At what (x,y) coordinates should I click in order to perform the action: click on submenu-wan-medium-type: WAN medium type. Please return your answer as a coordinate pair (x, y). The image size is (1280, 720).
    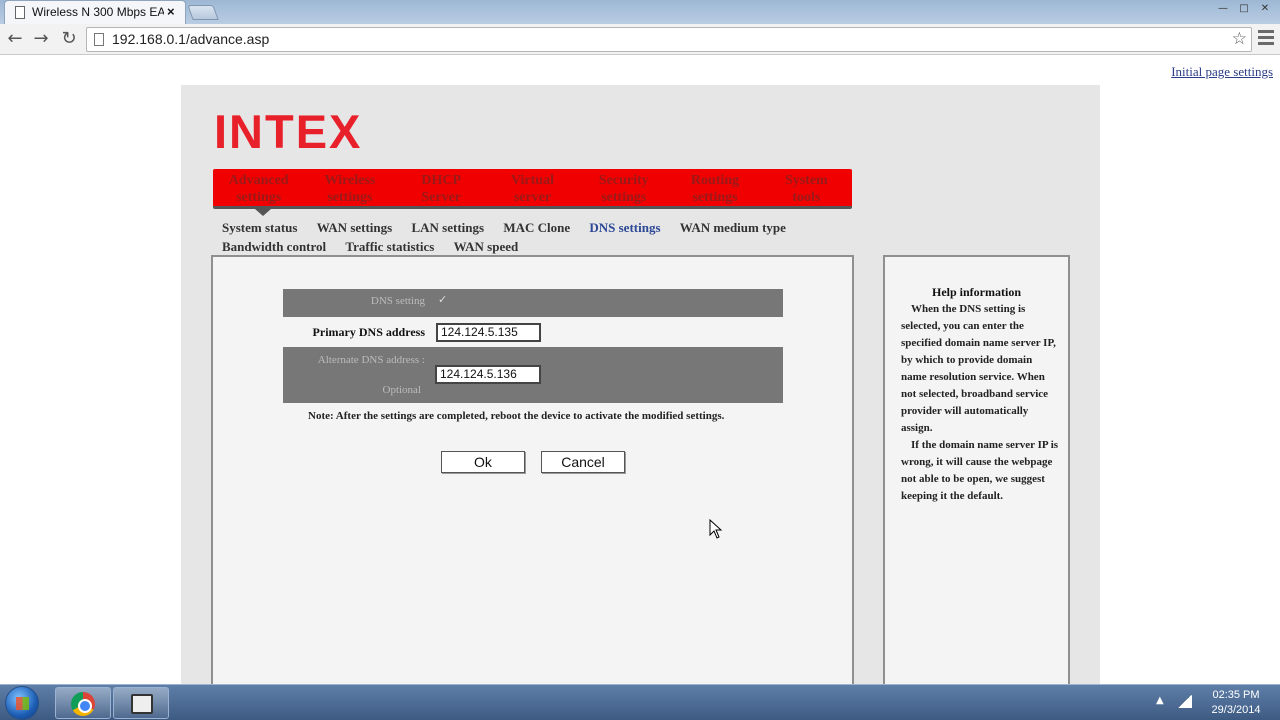
    Looking at the image, I should click on (733, 227).